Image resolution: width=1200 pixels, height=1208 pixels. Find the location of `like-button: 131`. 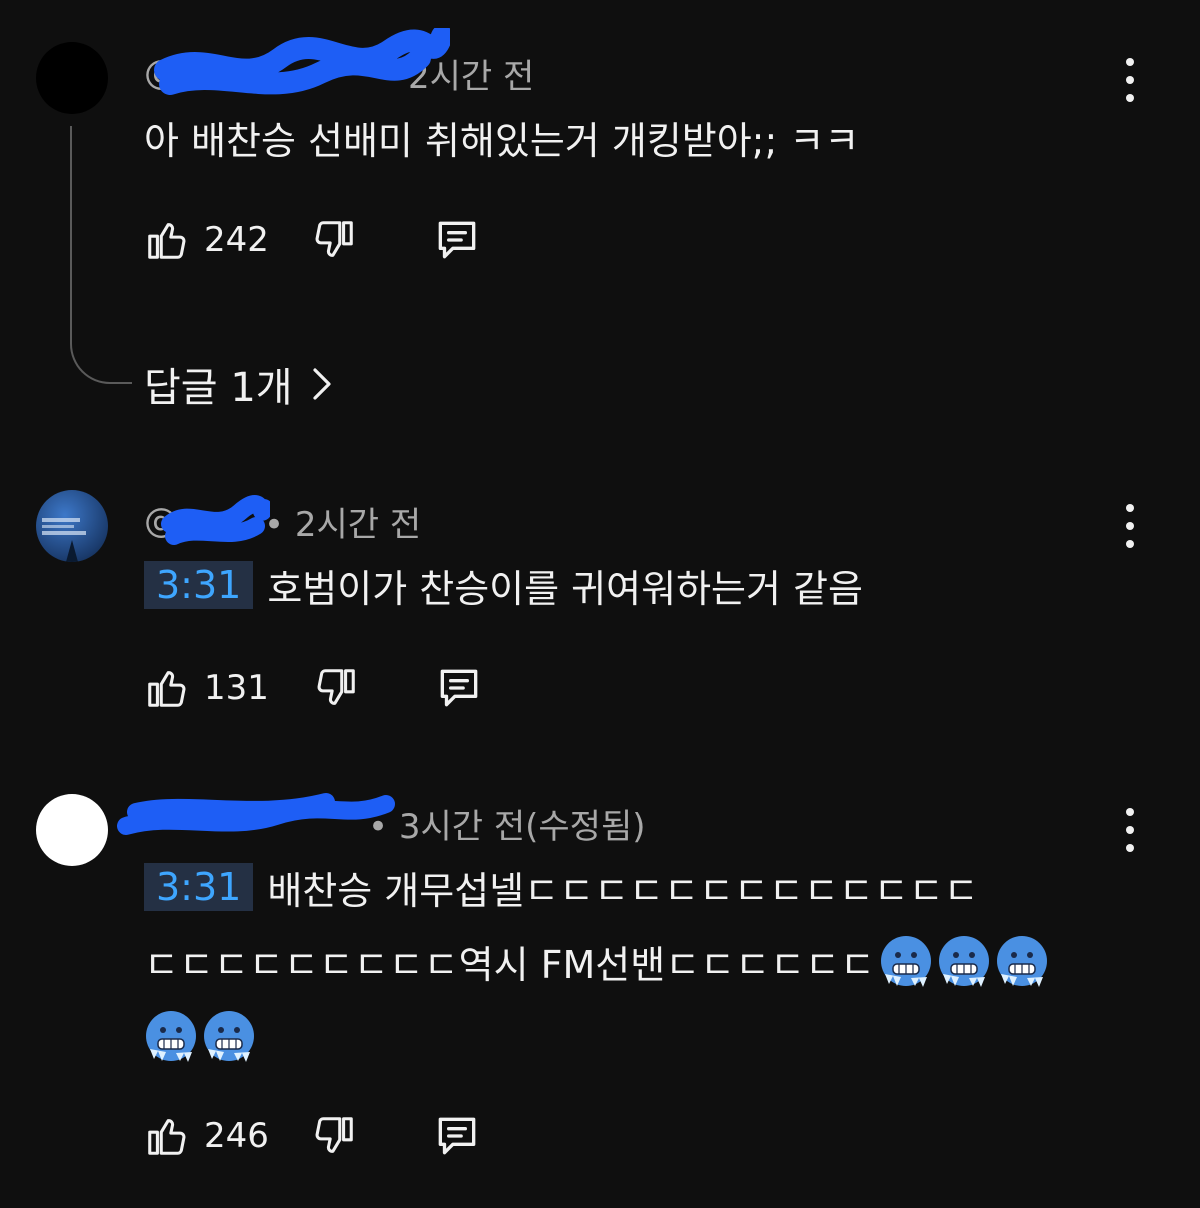

like-button: 131 is located at coordinates (206, 688).